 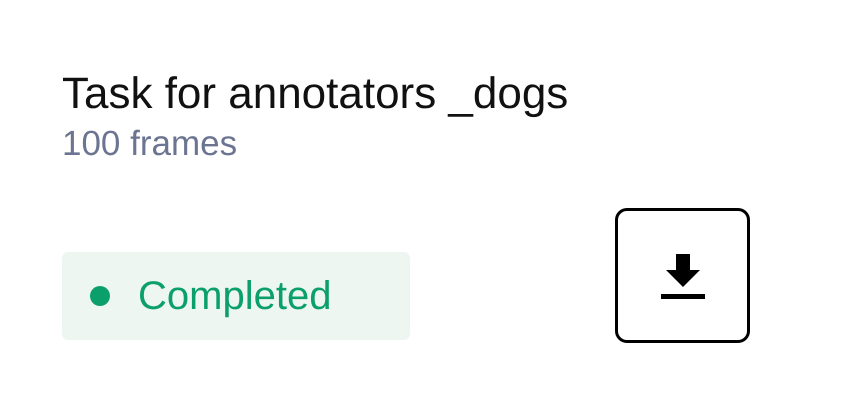 I want to click on download-button, so click(x=682, y=275).